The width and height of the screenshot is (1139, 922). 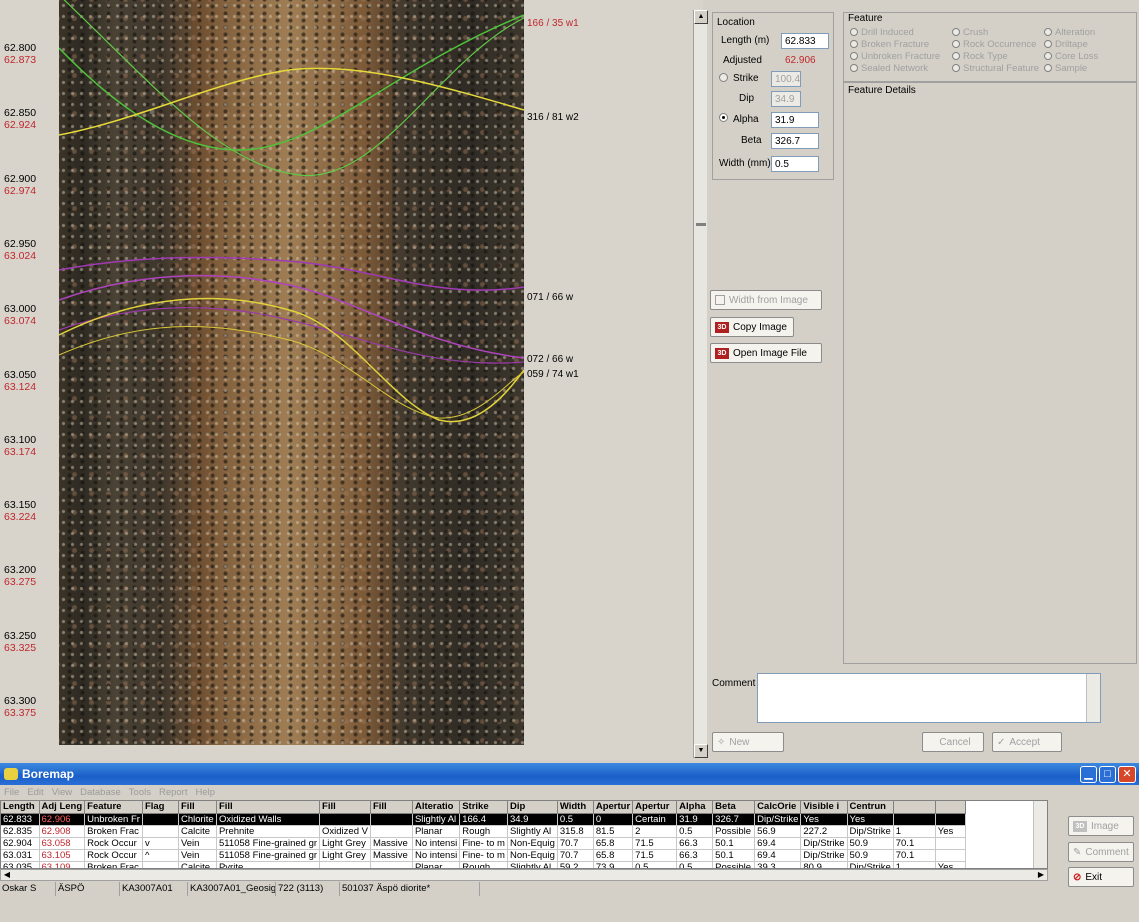 I want to click on column-header: Alteratio, so click(x=436, y=807).